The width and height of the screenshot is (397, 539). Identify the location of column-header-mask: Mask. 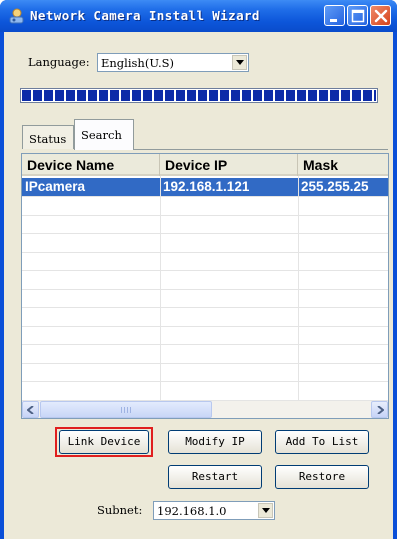
(343, 165).